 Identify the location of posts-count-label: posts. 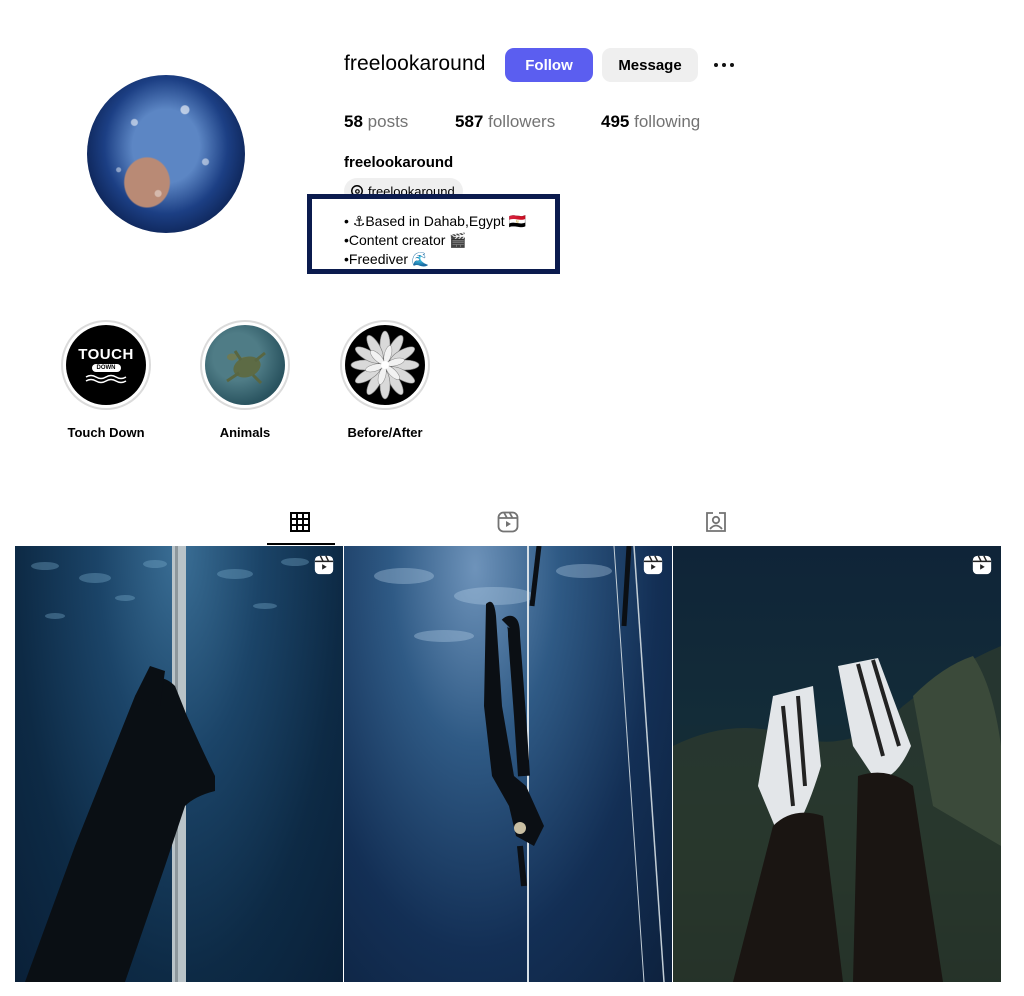
(388, 121).